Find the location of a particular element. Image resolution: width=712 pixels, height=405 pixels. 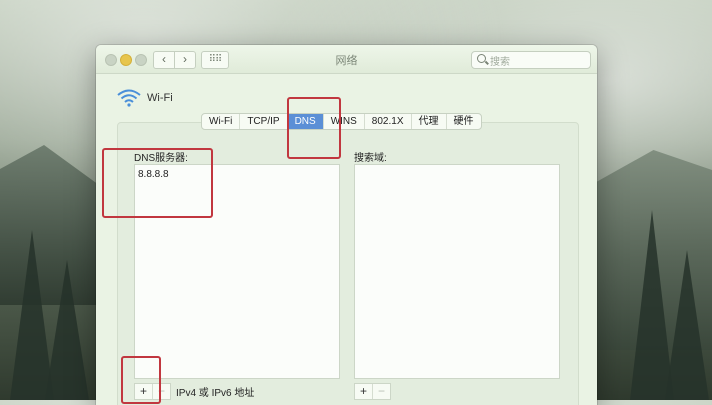

highlight-box-dns-servers is located at coordinates (157, 183).